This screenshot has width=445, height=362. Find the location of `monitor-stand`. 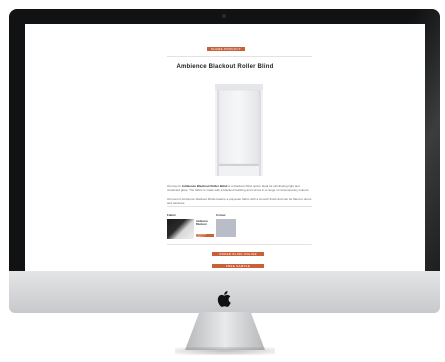

monitor-stand is located at coordinates (225, 331).